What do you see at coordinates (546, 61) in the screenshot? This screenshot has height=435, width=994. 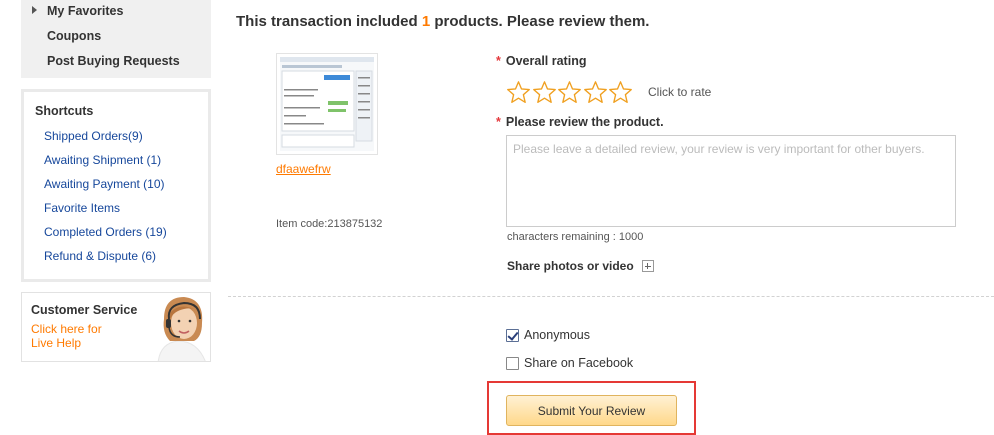 I see `overall-rating-text: Overall rating` at bounding box center [546, 61].